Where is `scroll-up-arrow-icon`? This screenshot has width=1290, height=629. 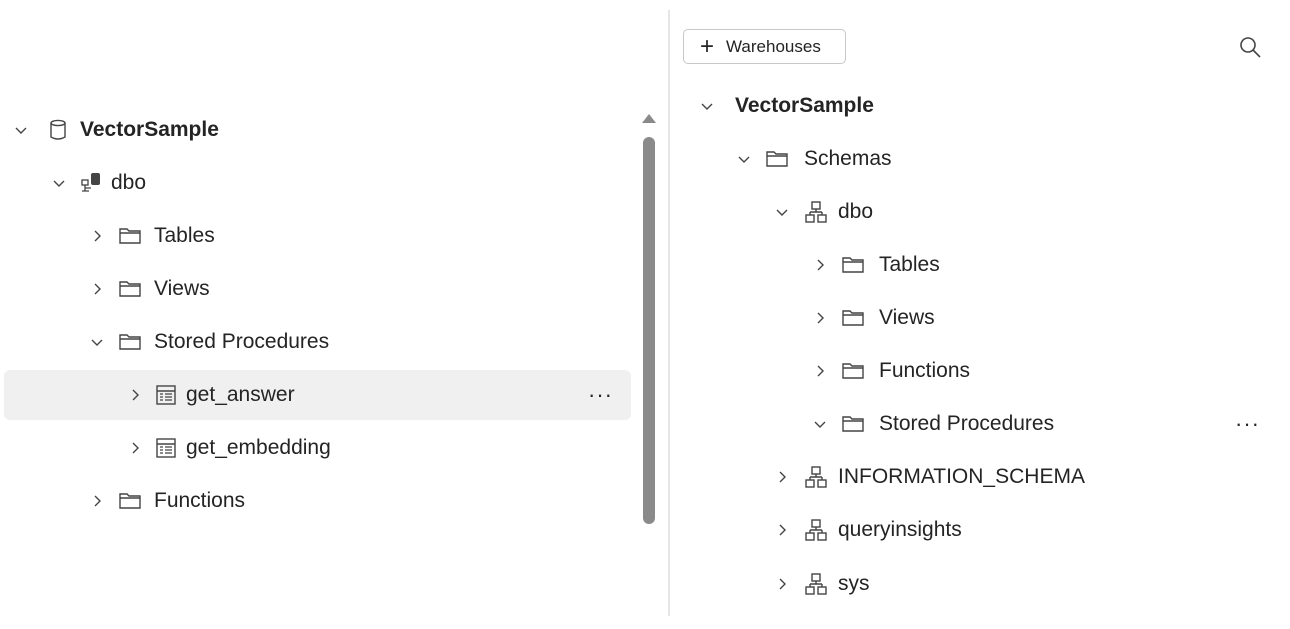
scroll-up-arrow-icon is located at coordinates (649, 118).